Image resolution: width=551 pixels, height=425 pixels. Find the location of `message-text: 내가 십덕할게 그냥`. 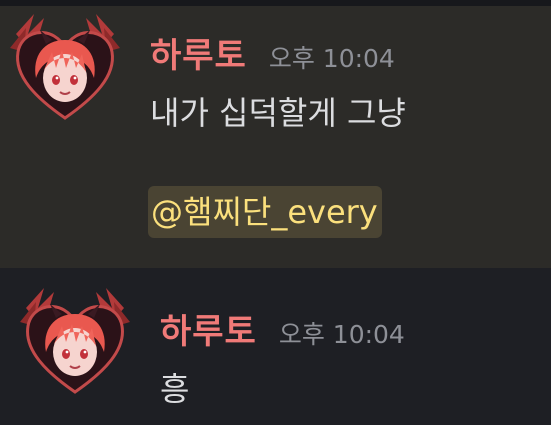

message-text: 내가 십덕할게 그냥 is located at coordinates (278, 113).